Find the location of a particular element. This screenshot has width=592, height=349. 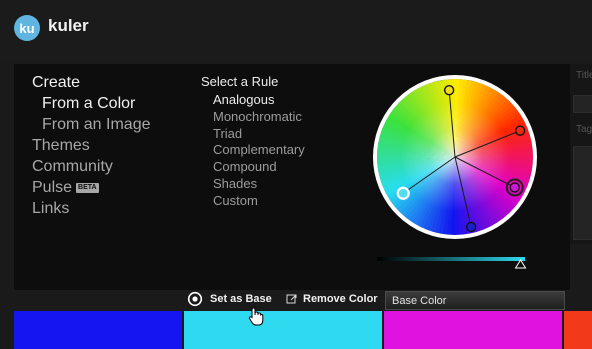

rule-custom: Custom is located at coordinates (253, 201).